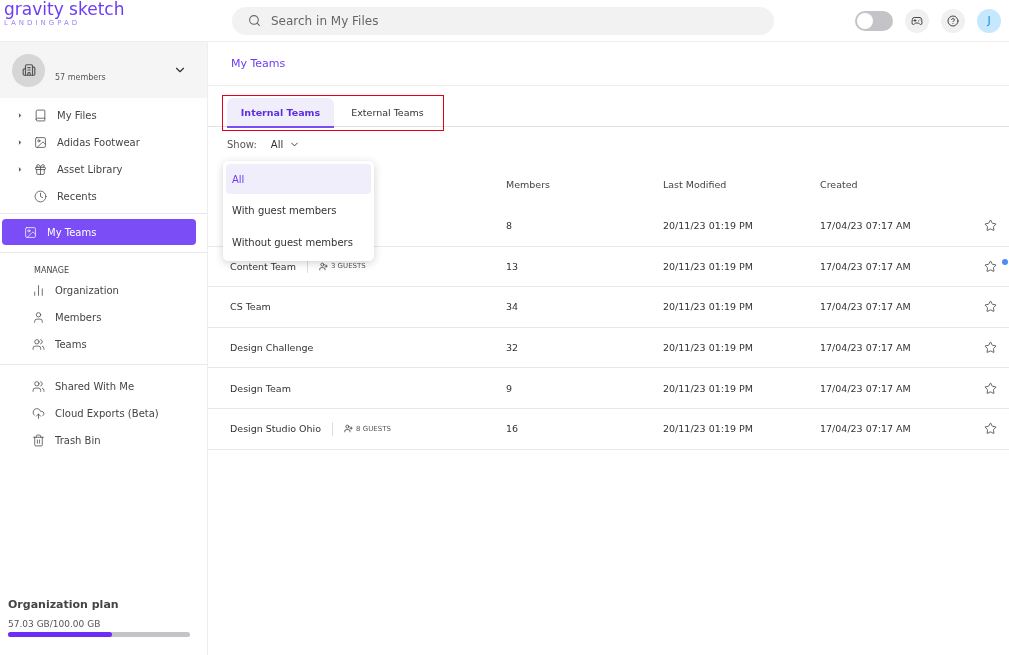 The width and height of the screenshot is (1009, 655). What do you see at coordinates (298, 242) in the screenshot?
I see `menu-option: Without guest members` at bounding box center [298, 242].